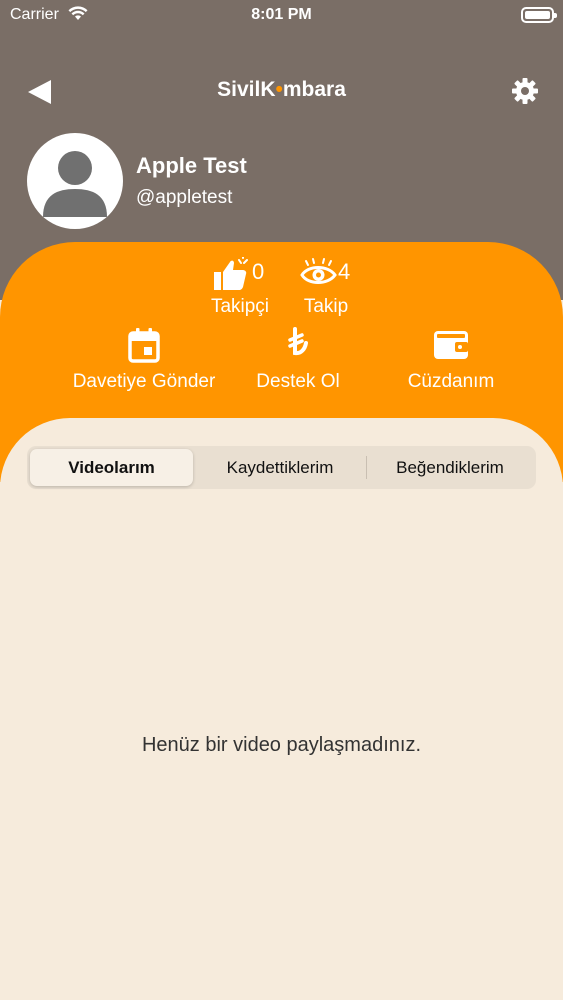  What do you see at coordinates (184, 197) in the screenshot?
I see `profile-handle: @appletest` at bounding box center [184, 197].